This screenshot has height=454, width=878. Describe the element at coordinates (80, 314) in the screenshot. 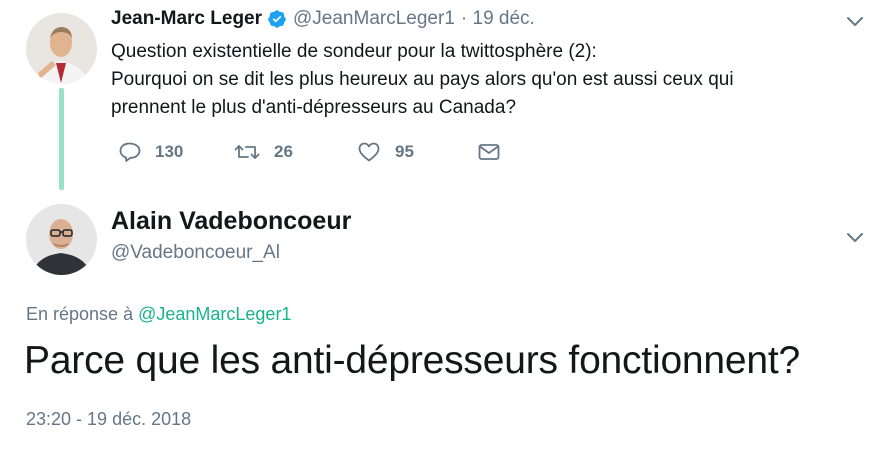

I see `reply-prefix: En réponse à` at that location.